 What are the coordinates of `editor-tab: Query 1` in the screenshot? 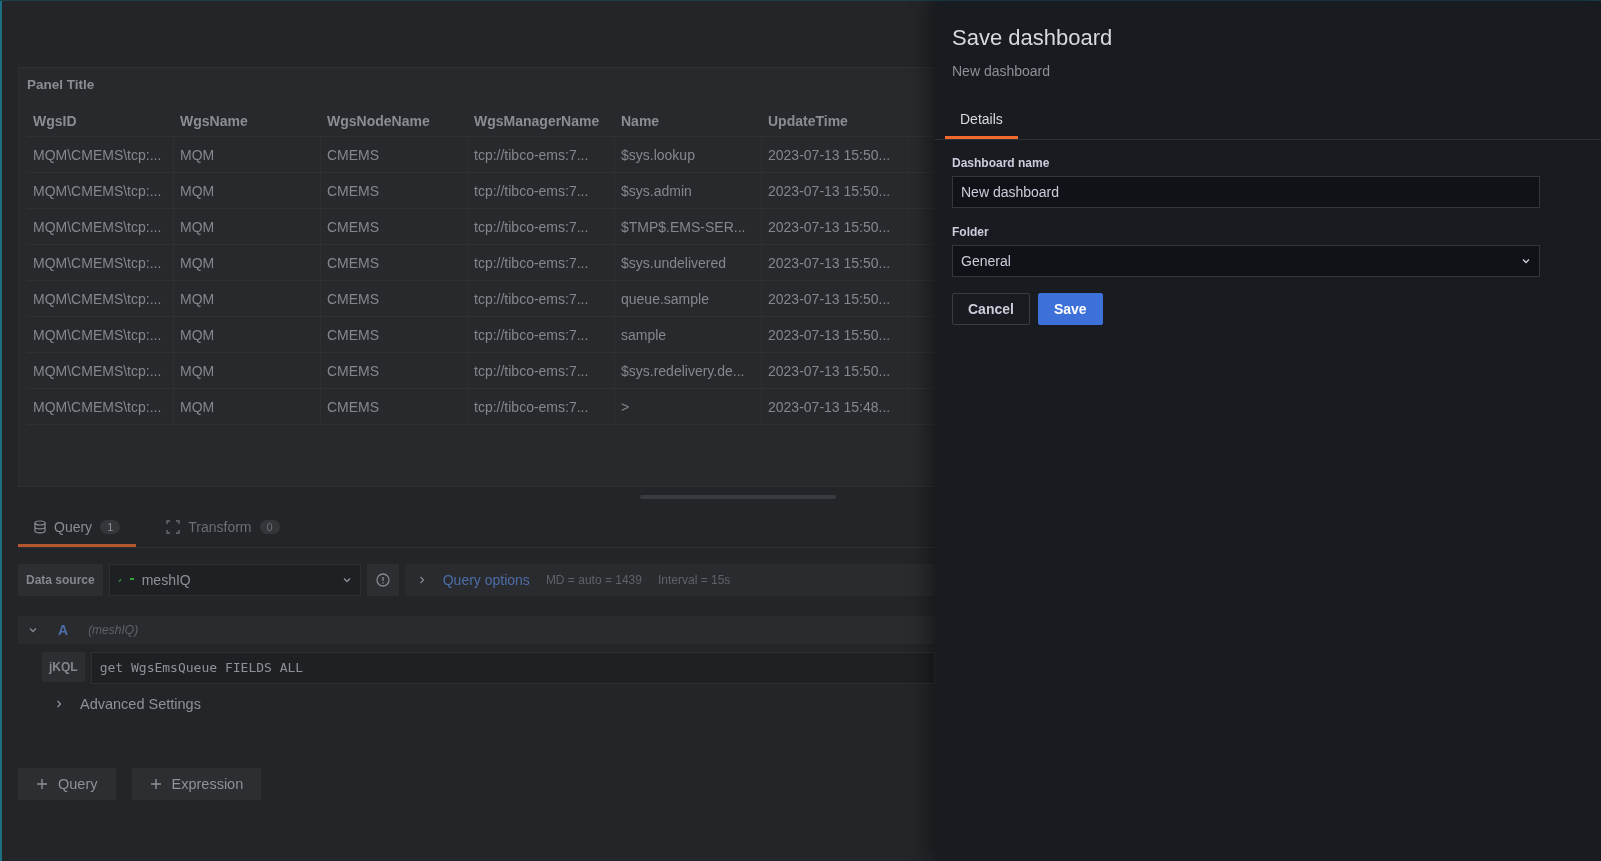 It's located at (77, 530).